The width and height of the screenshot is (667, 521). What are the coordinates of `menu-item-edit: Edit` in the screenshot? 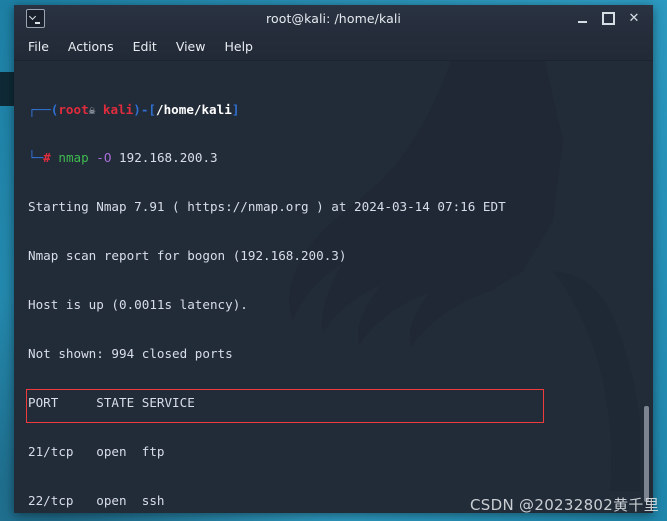 It's located at (145, 46).